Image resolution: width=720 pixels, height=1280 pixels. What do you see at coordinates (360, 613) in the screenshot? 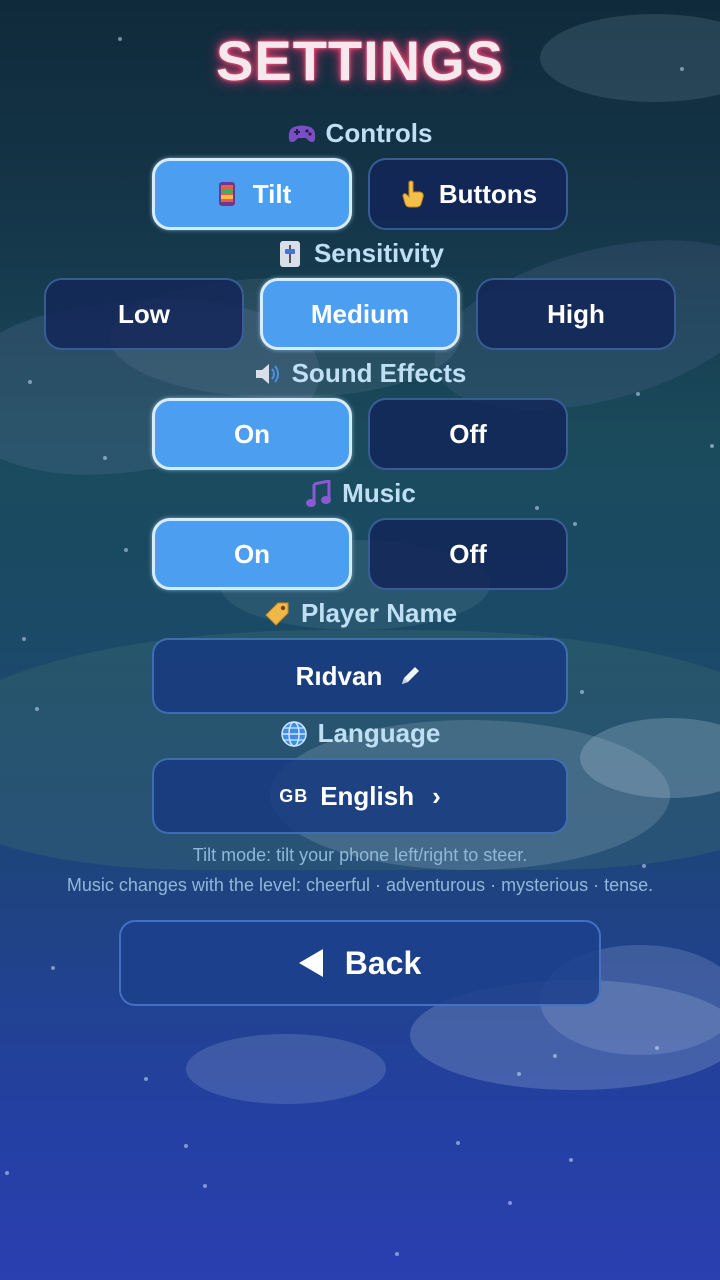
I see `player-name-label: Player Name` at bounding box center [360, 613].